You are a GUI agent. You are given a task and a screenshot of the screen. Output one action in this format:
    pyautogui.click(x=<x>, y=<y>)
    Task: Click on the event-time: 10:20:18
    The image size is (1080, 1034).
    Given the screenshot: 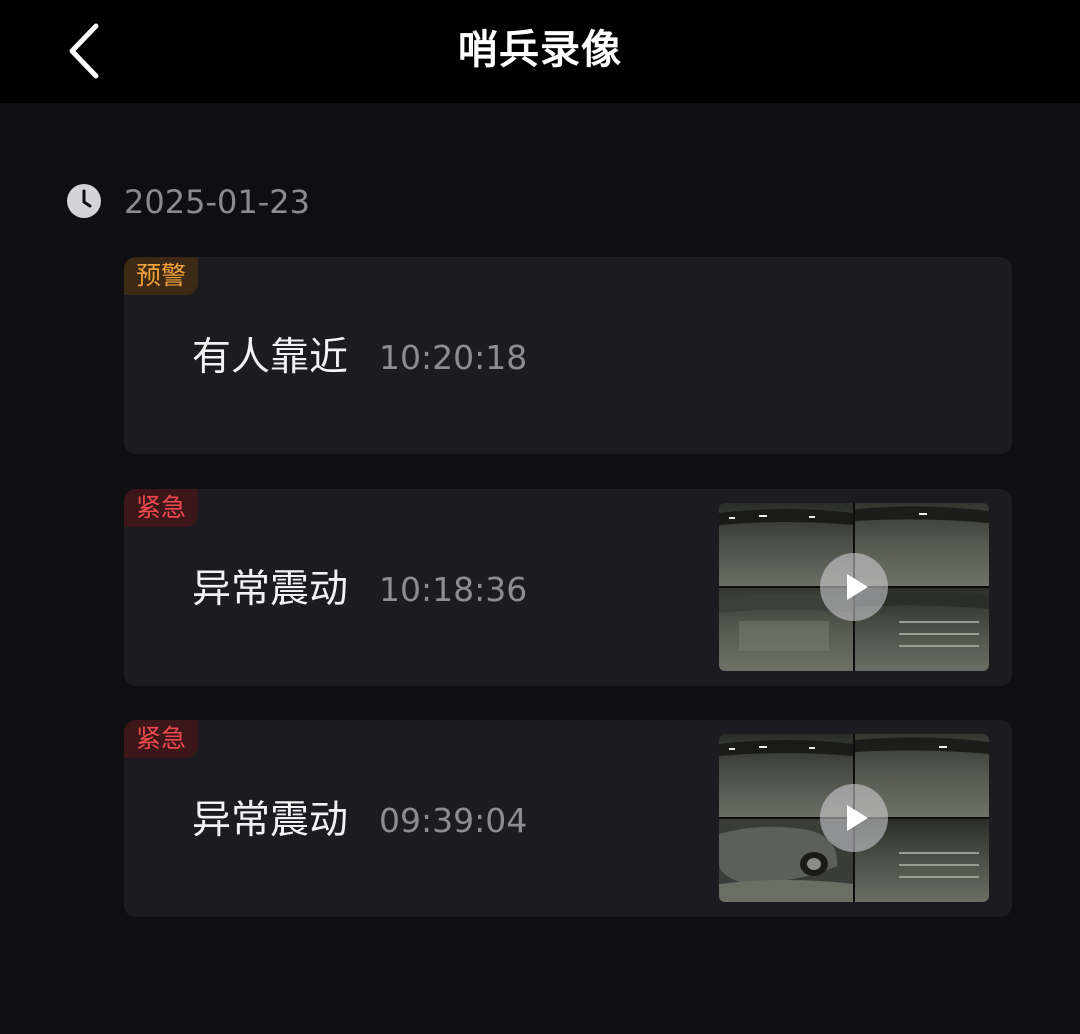 What is the action you would take?
    pyautogui.click(x=453, y=357)
    